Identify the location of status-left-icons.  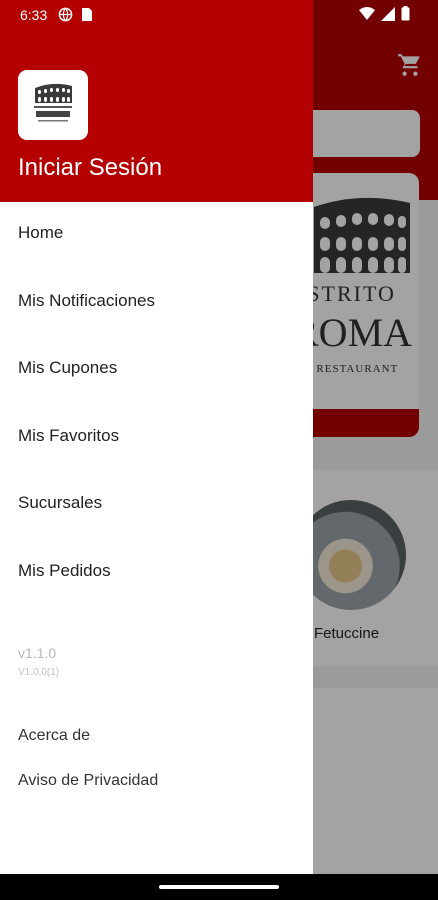
(75, 14).